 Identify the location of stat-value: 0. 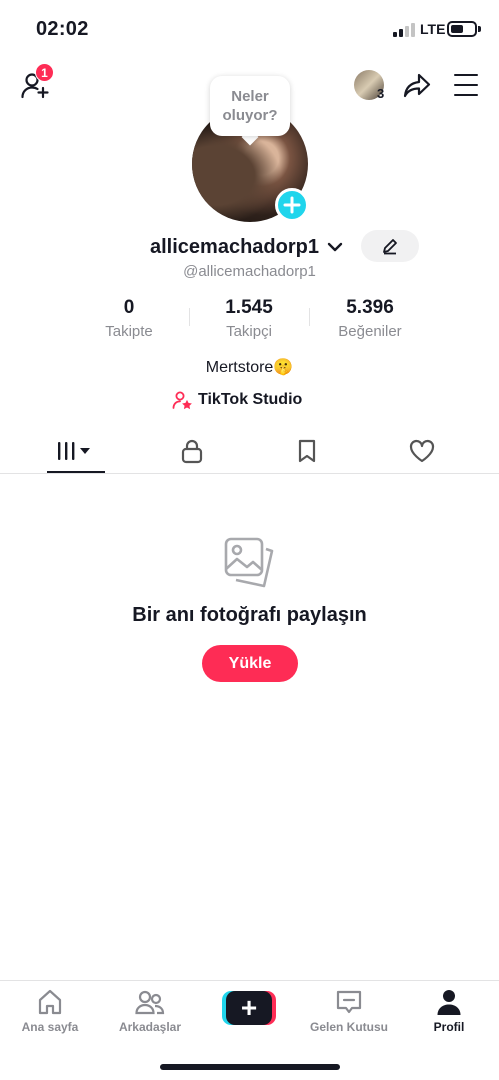
(129, 307).